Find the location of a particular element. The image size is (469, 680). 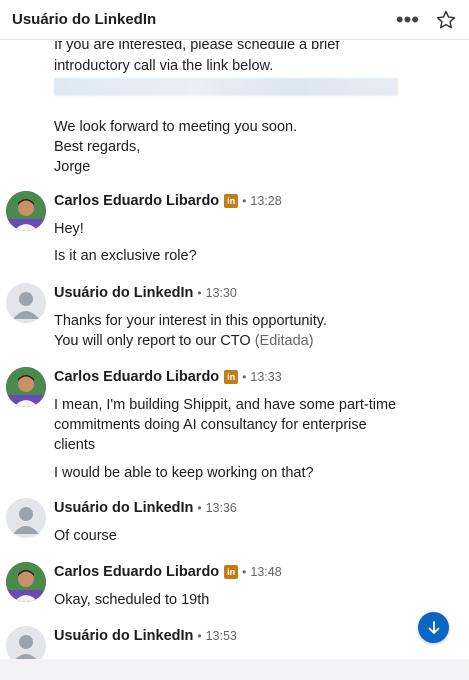

message-text: Of course is located at coordinates (85, 536).